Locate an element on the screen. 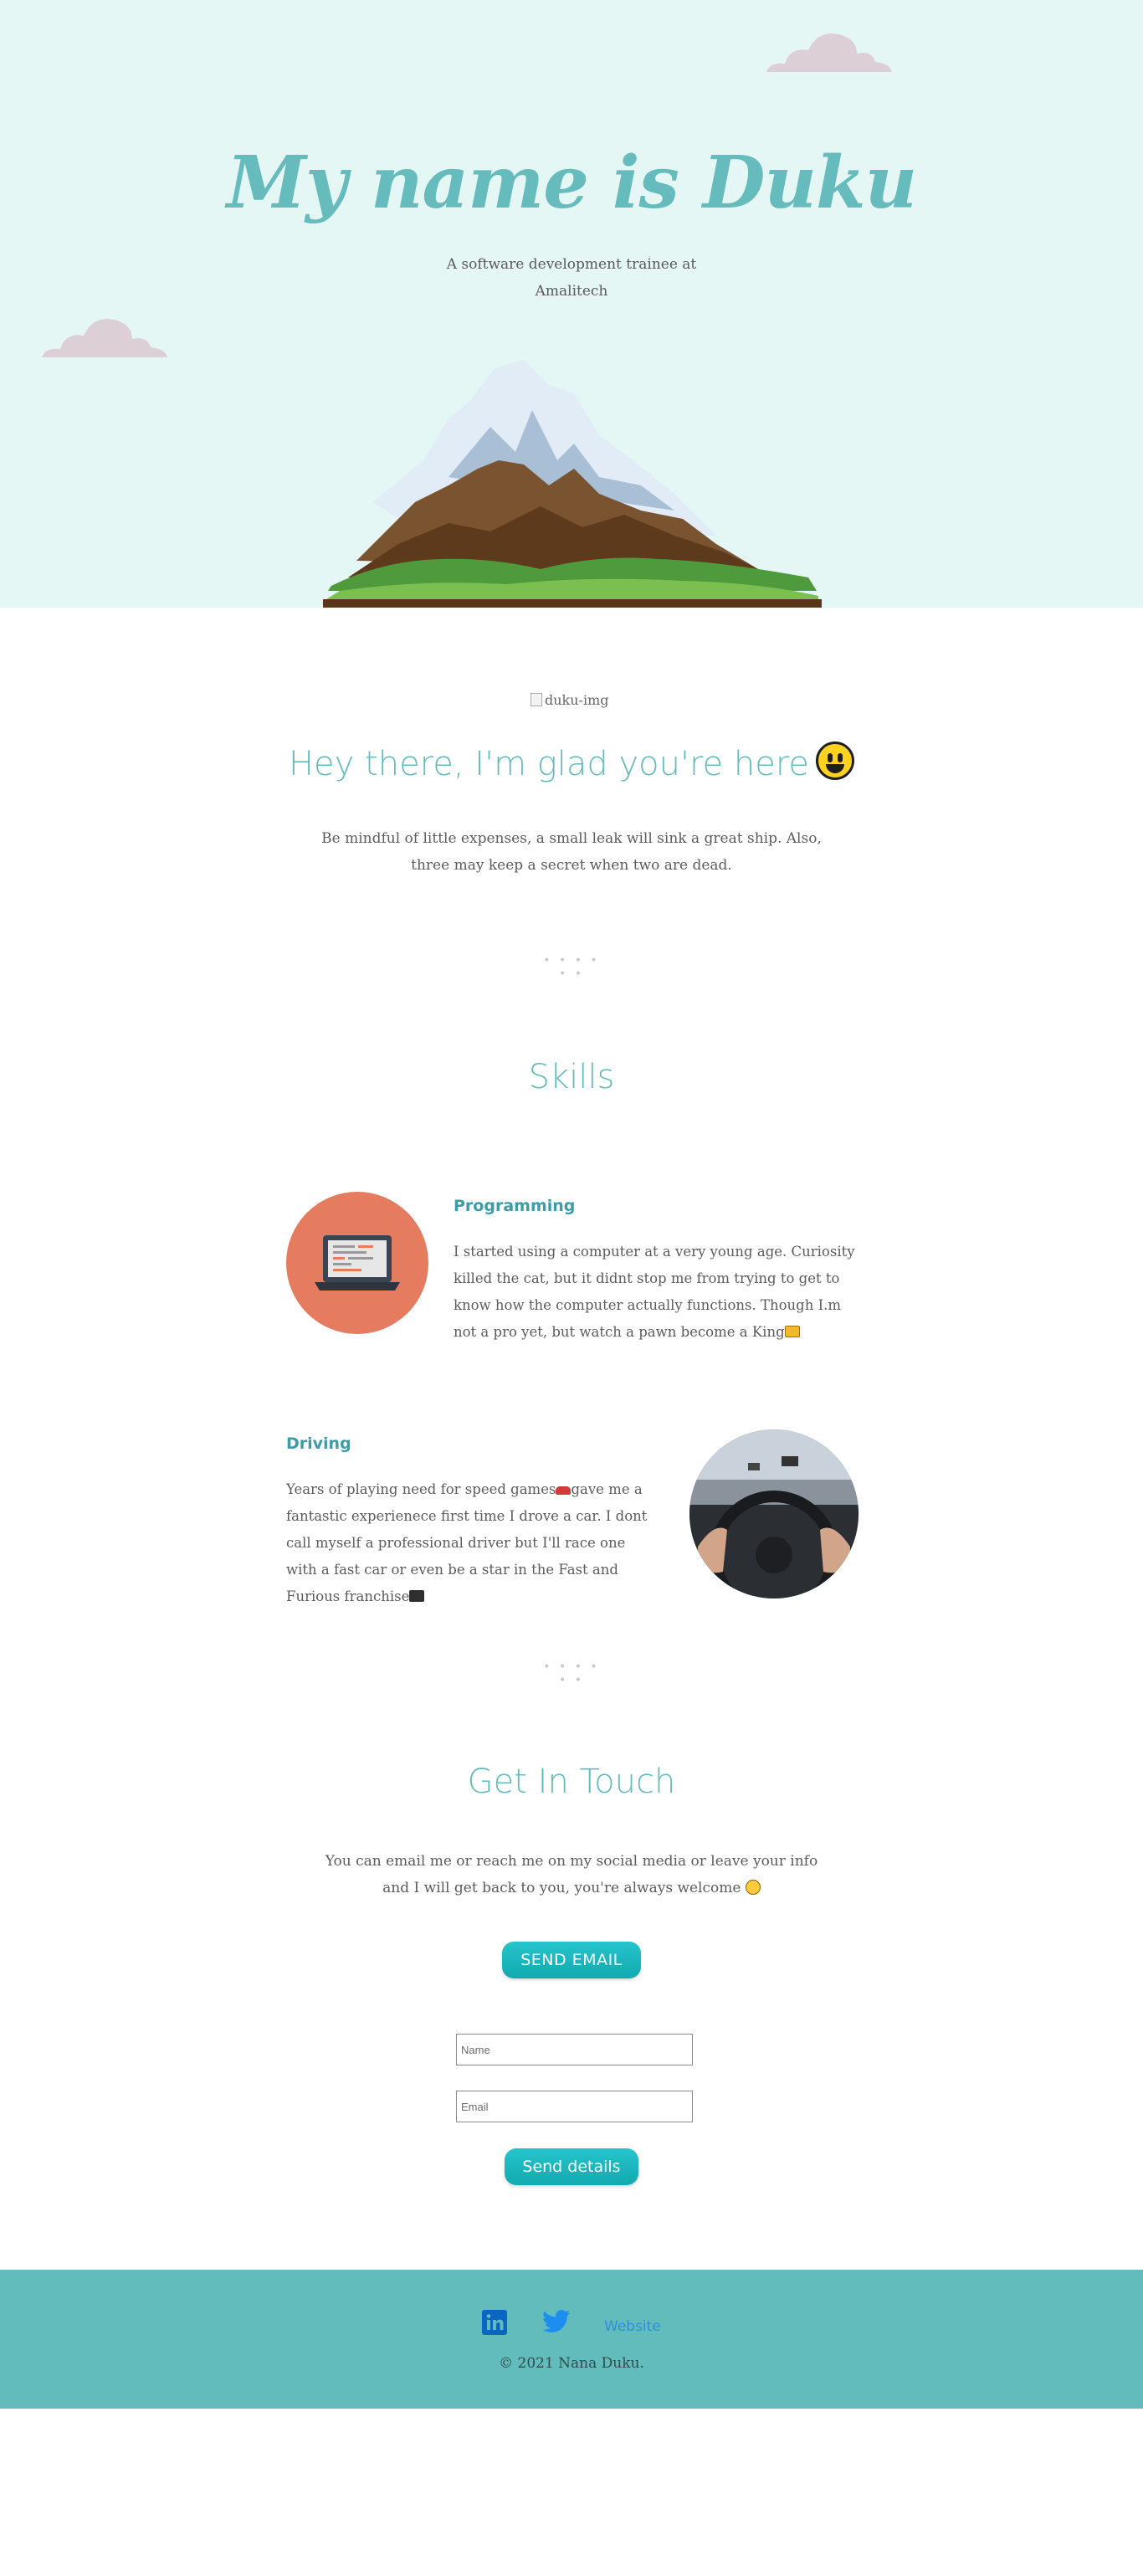  greeting-text: Hey there, I'm glad you're here is located at coordinates (549, 764).